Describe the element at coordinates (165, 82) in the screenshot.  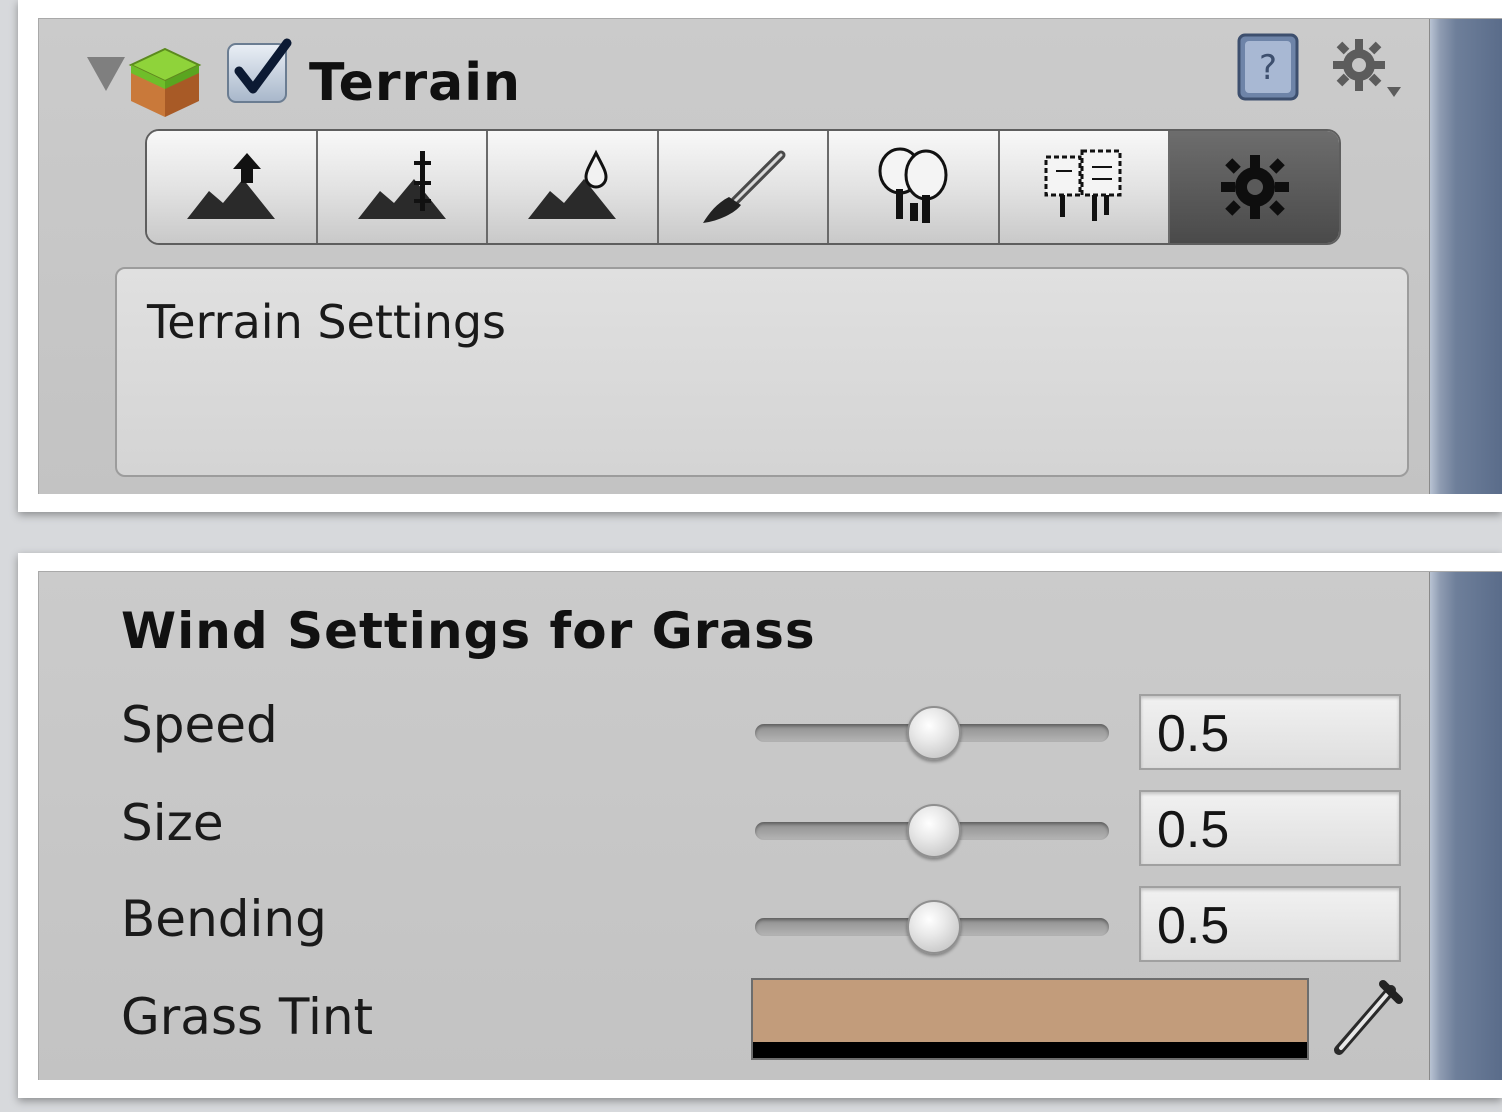
I see `terrain-cube-icon` at that location.